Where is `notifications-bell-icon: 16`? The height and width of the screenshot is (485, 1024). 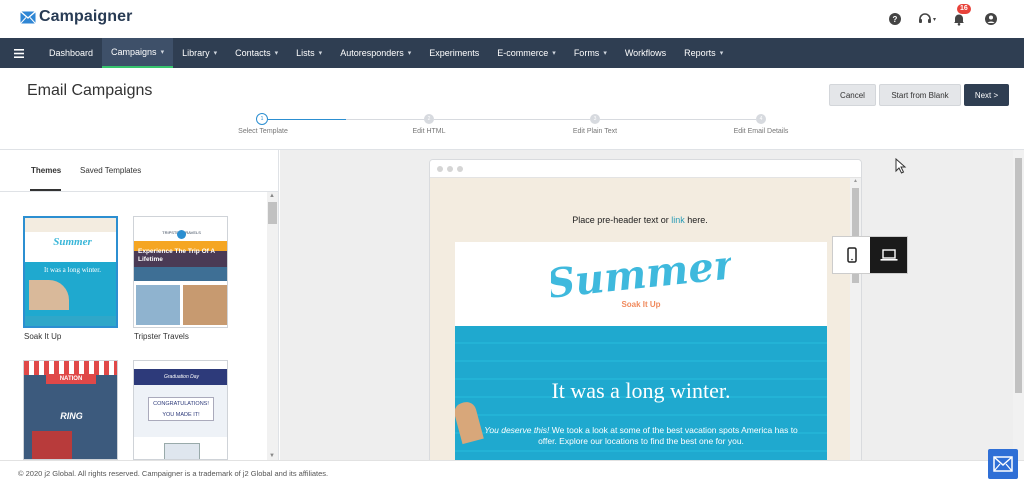
notifications-bell-icon: 16 is located at coordinates (960, 16).